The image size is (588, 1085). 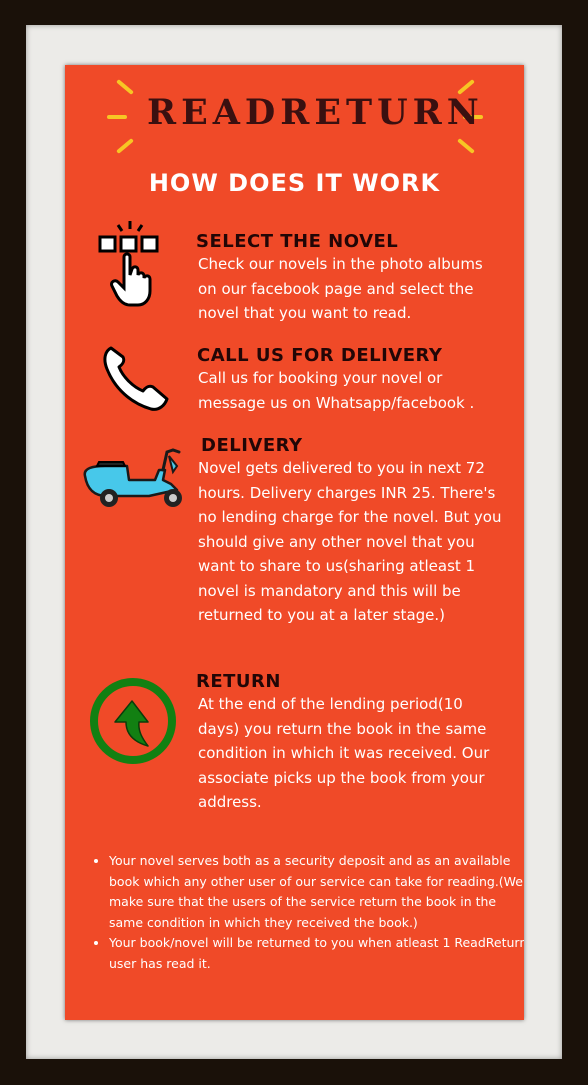 What do you see at coordinates (134, 477) in the screenshot?
I see `scooter-icon` at bounding box center [134, 477].